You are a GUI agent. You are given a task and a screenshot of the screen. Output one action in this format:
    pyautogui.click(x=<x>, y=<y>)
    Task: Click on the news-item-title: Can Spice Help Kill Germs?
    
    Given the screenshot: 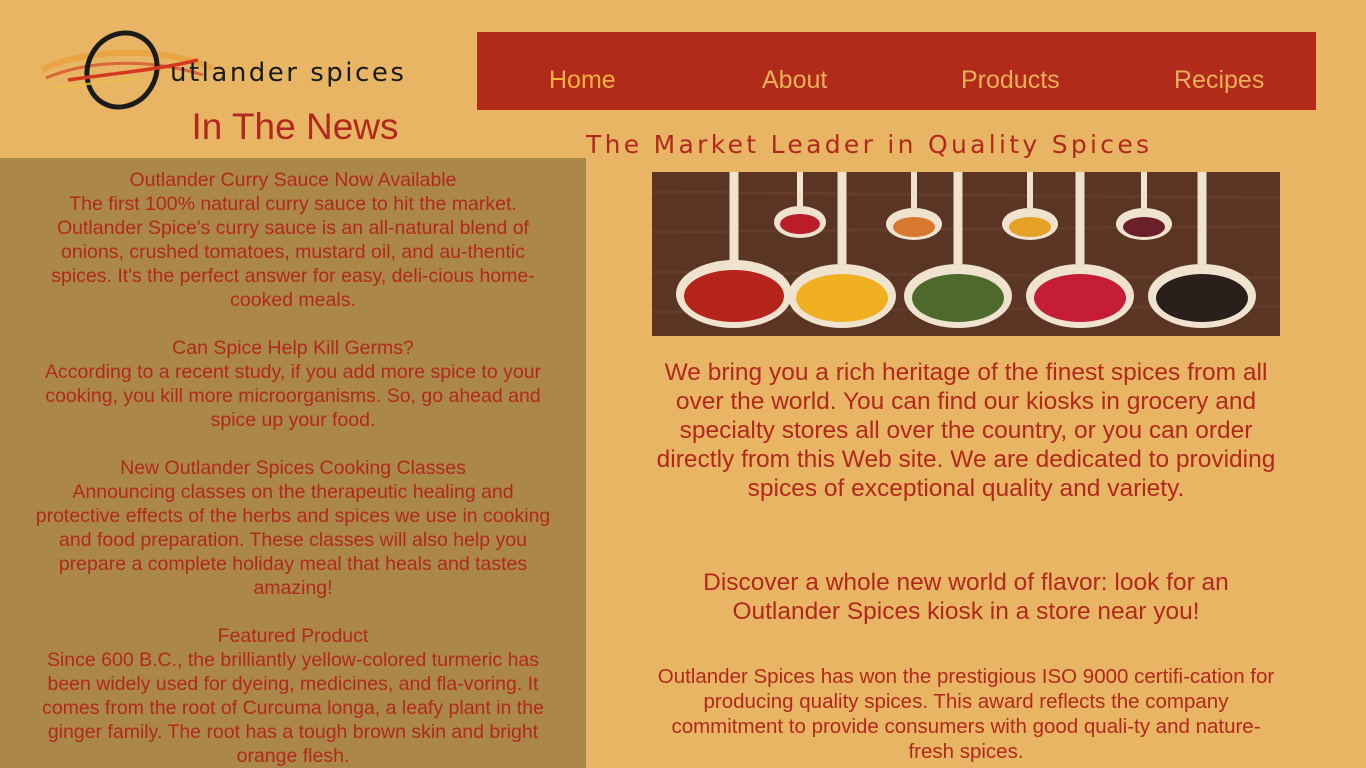 What is the action you would take?
    pyautogui.click(x=293, y=348)
    